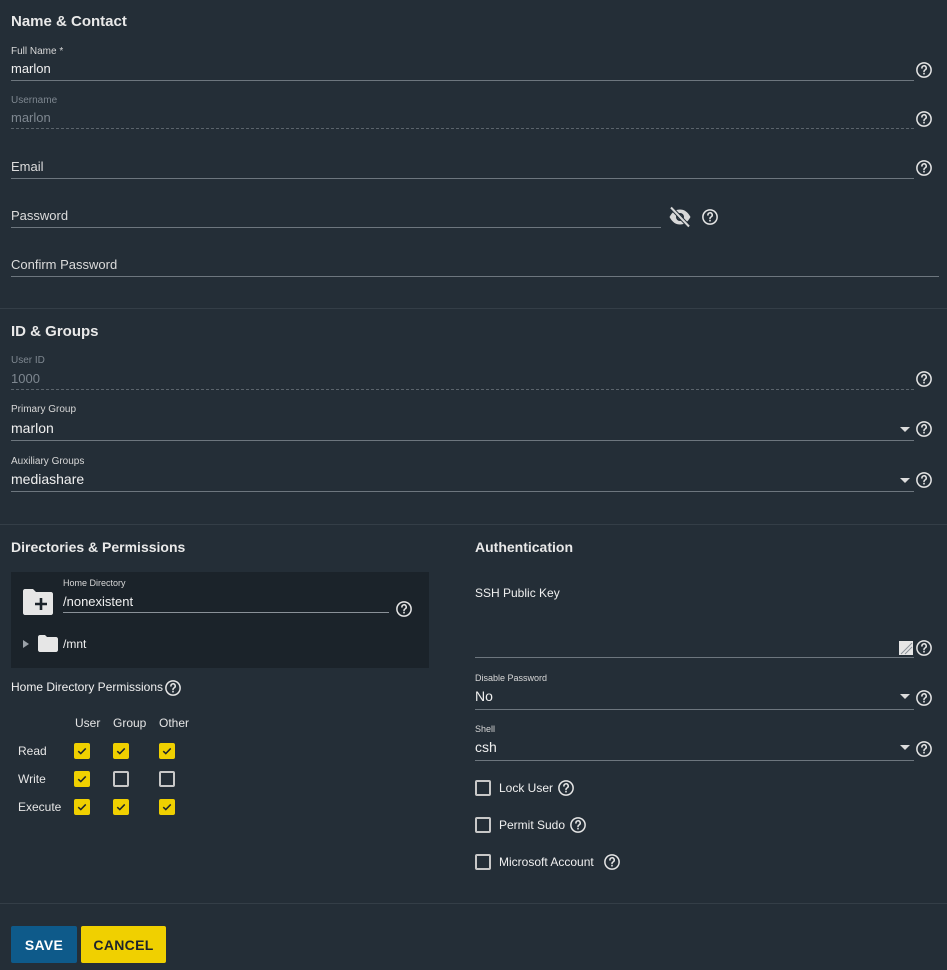  I want to click on auxiliary-groups-select: mediashare, so click(451, 480).